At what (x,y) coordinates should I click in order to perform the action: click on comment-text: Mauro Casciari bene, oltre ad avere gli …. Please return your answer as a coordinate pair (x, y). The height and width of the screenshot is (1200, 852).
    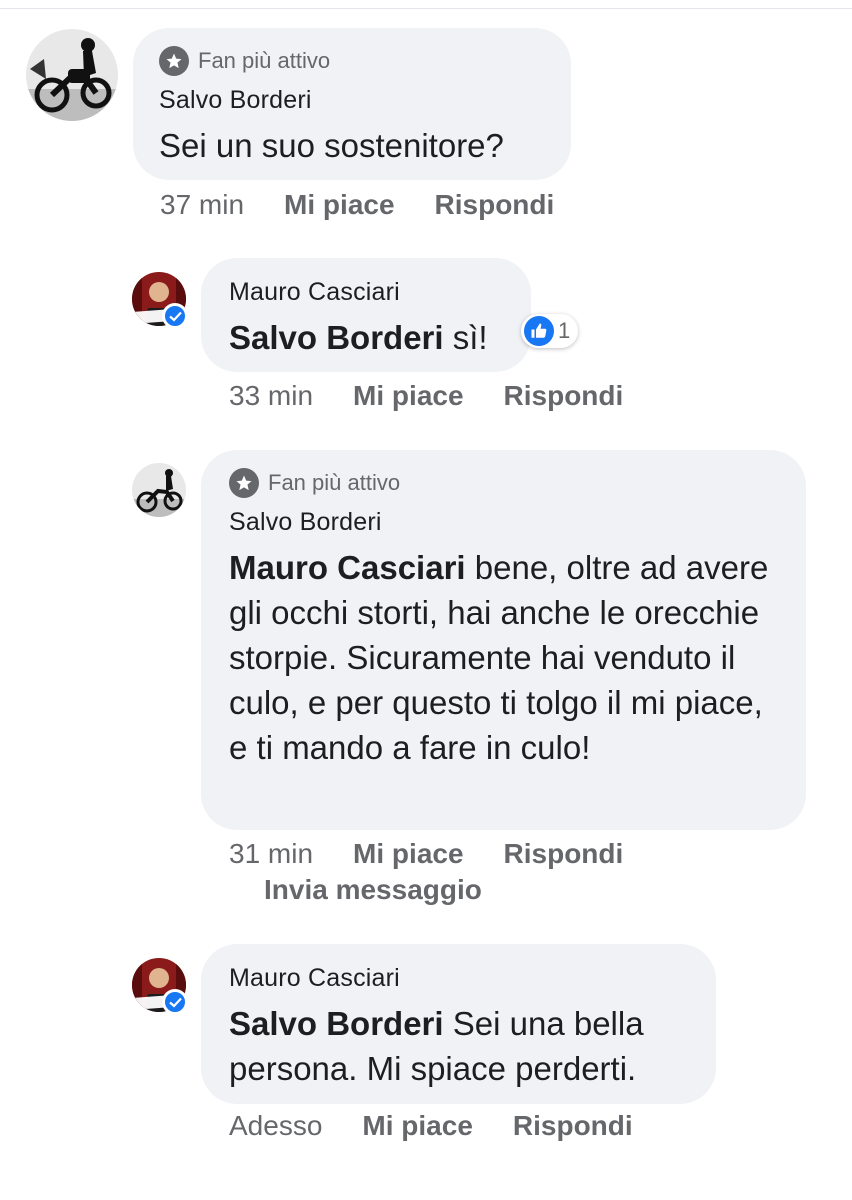
    Looking at the image, I should click on (503, 657).